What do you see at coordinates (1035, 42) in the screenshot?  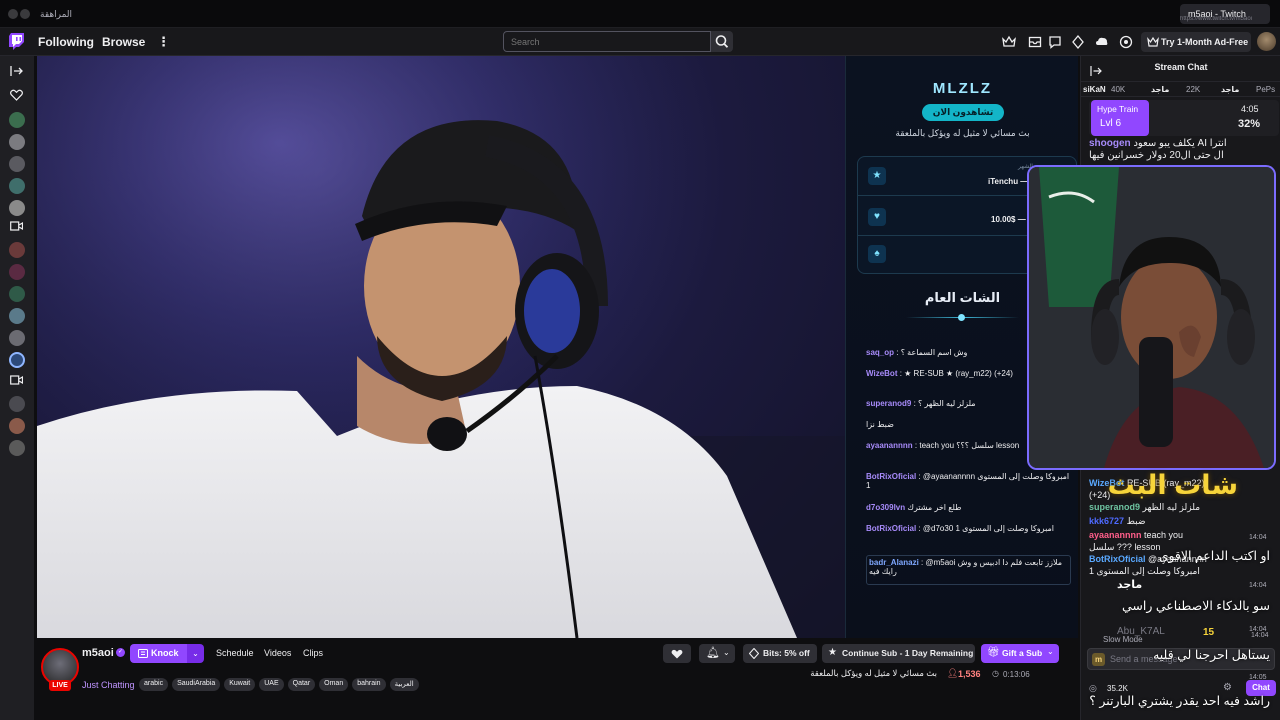 I see `inbox-icon` at bounding box center [1035, 42].